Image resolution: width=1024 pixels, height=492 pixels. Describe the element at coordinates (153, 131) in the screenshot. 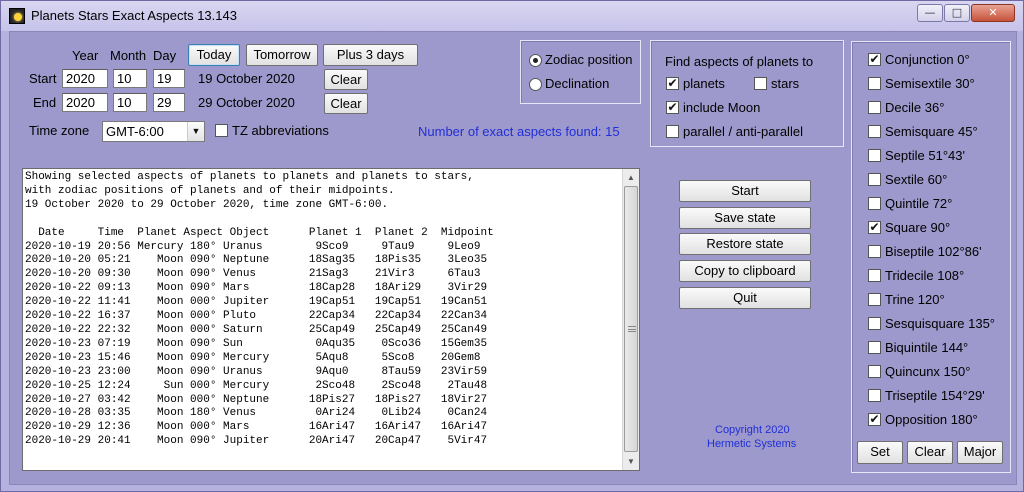

I see `timezone-select: GMT-6:00 ▼` at that location.